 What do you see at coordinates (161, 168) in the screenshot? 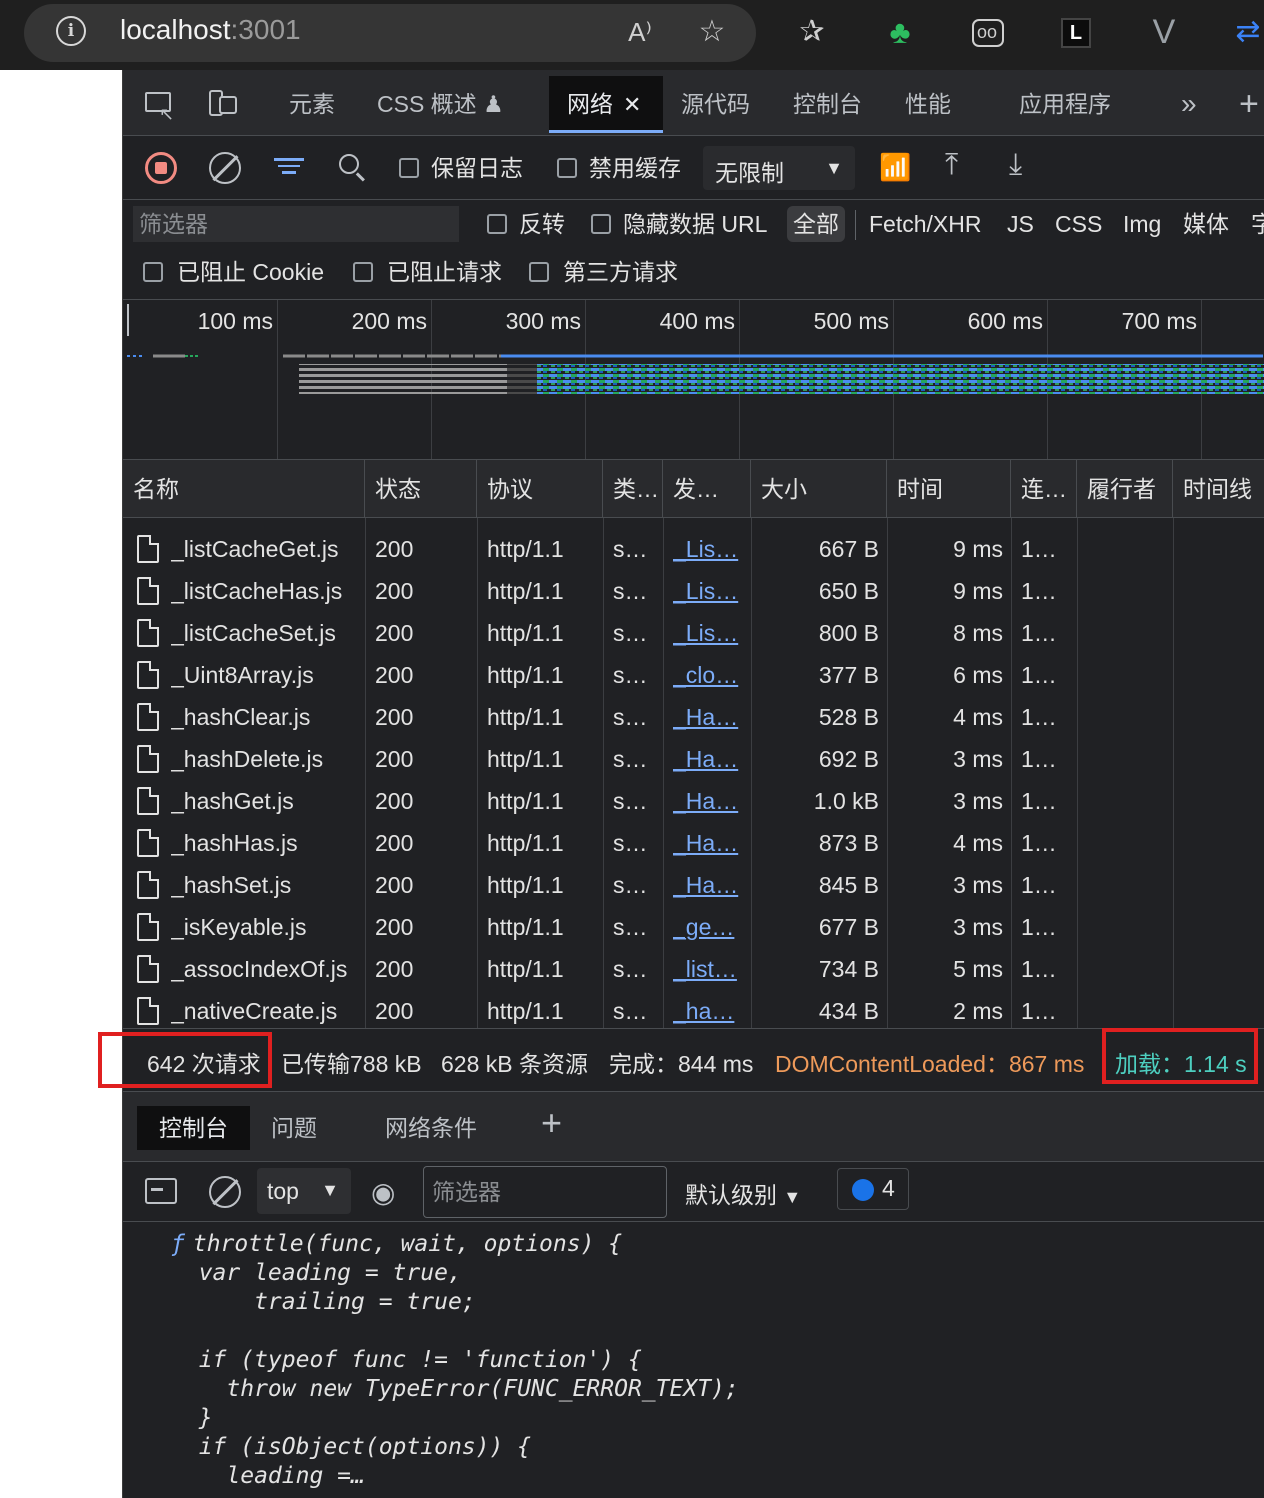
I see `stop-recording-icon` at bounding box center [161, 168].